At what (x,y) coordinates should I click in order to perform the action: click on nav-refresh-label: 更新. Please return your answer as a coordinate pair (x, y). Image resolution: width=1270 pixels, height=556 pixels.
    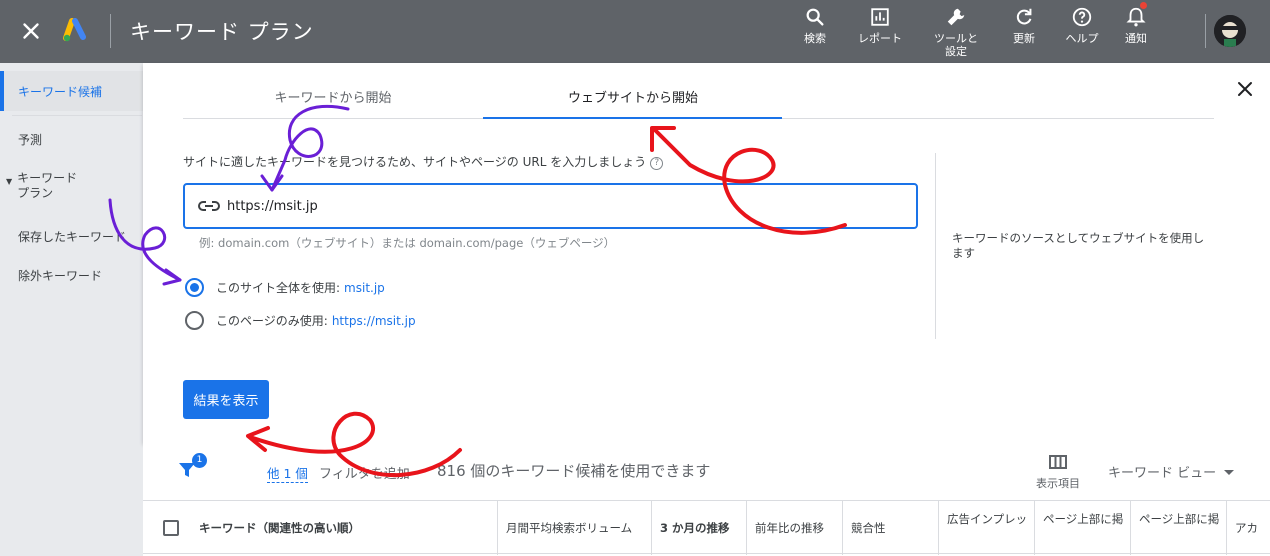
    Looking at the image, I should click on (1024, 38).